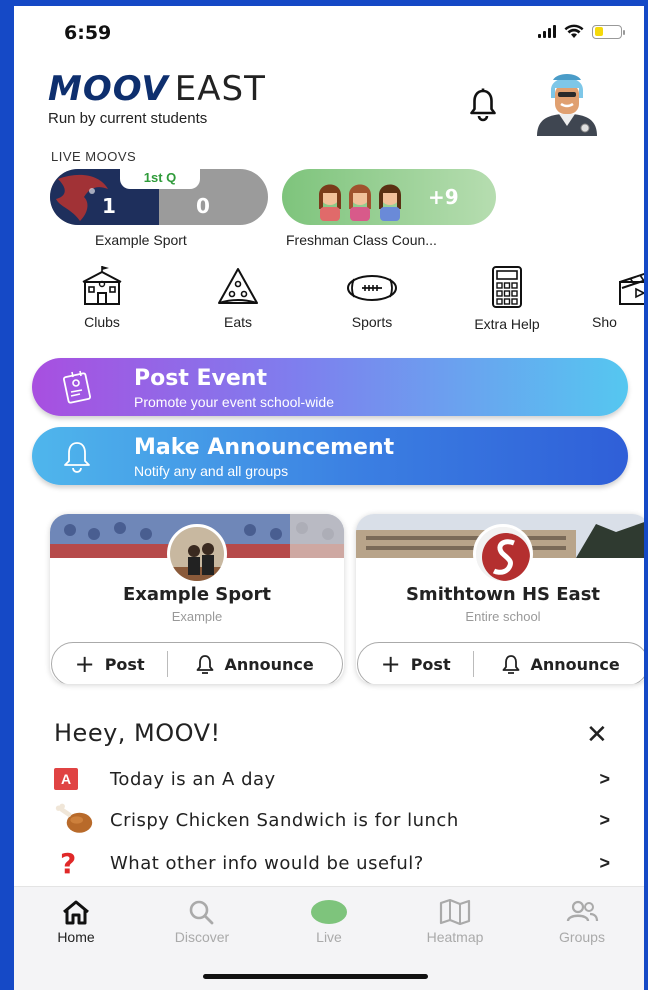  Describe the element at coordinates (547, 31) in the screenshot. I see `signal-icon` at that location.